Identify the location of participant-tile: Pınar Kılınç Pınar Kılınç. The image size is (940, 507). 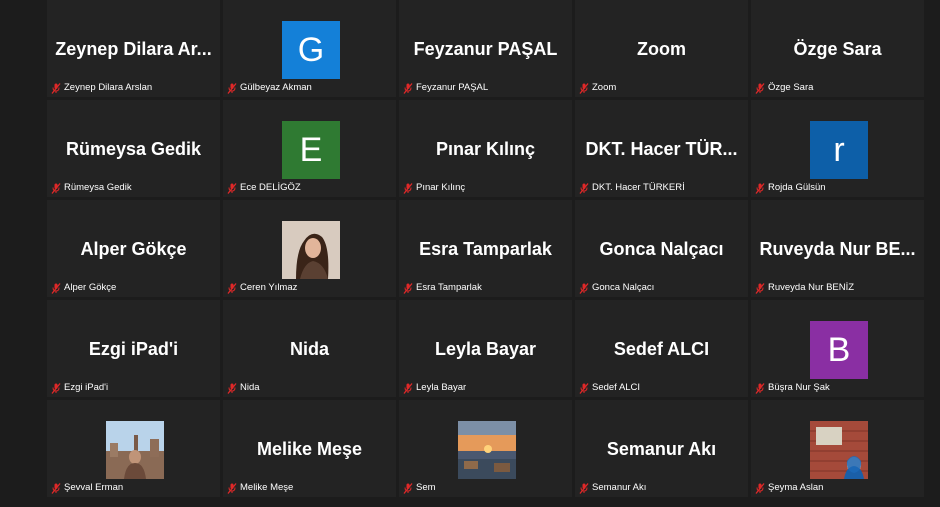
(485, 148).